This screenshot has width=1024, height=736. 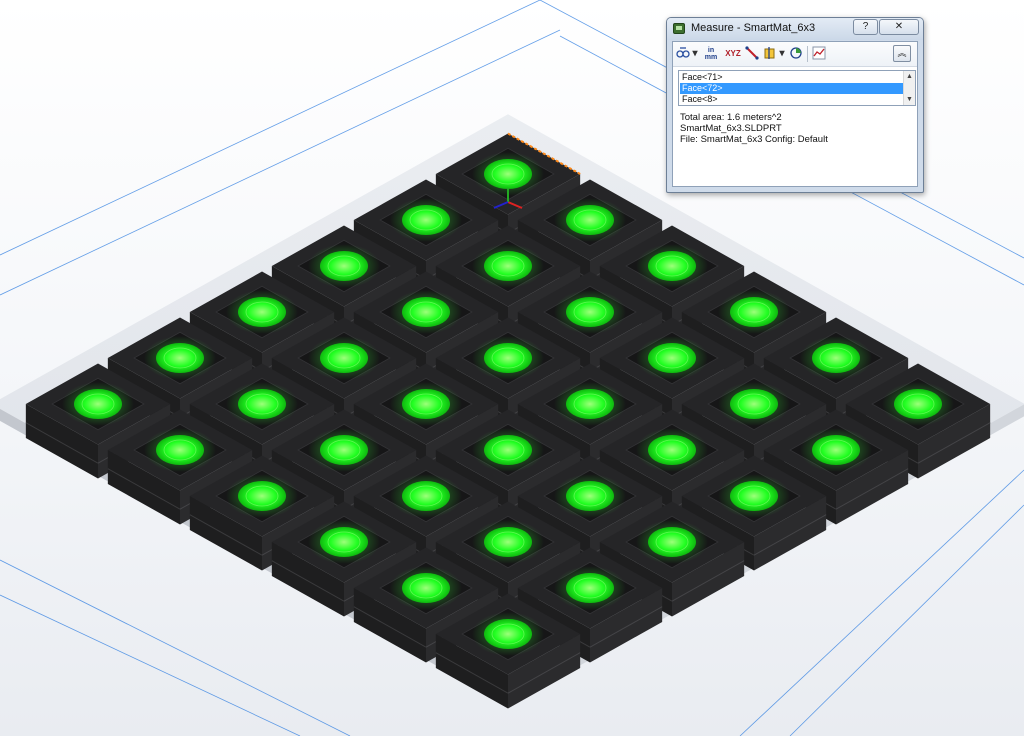 I want to click on projection-on-icon, so click(x=770, y=54).